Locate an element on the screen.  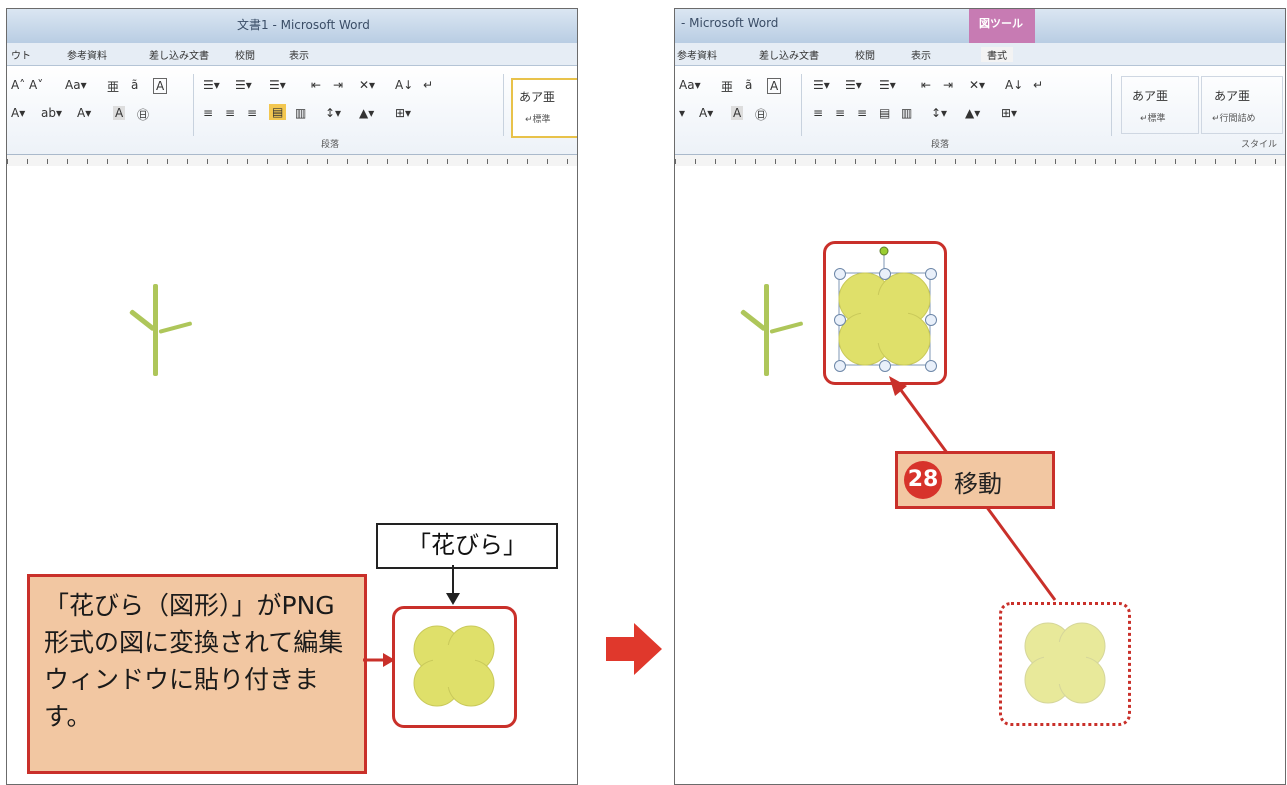
flower-petal-image is located at coordinates (454, 667).